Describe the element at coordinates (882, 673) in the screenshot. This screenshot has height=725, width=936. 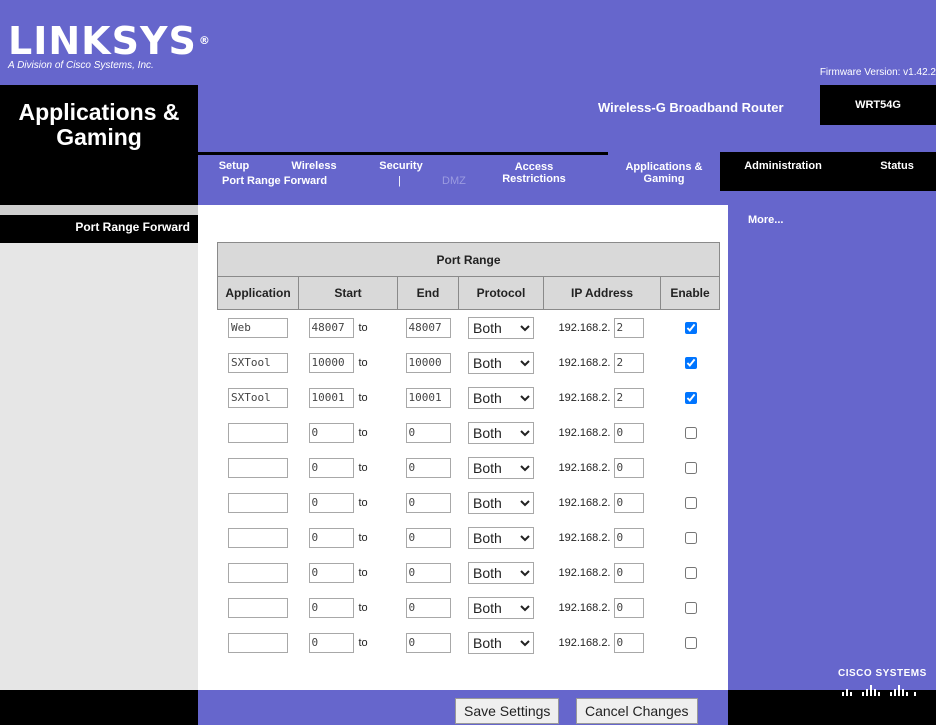
I see `cisco-systems-logo-text: CISCO SYSTEMS` at that location.